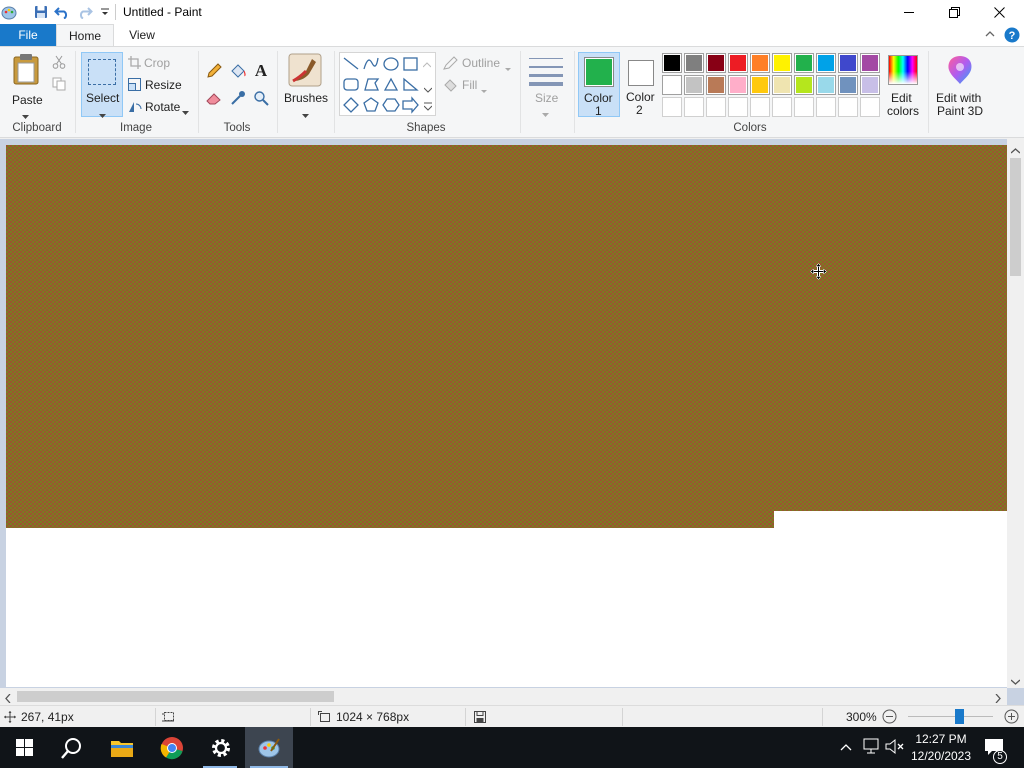 This screenshot has height=768, width=1024. Describe the element at coordinates (122, 747) in the screenshot. I see `file-explorer-icon` at that location.